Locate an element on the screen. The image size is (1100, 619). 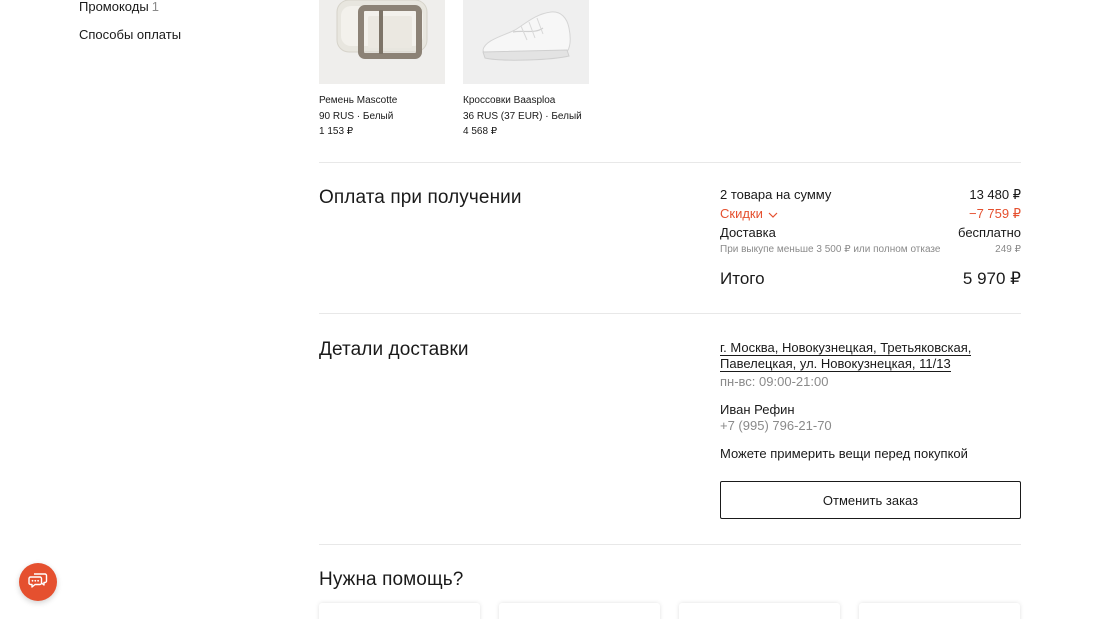
discounts-toggle: Скидки is located at coordinates (749, 213).